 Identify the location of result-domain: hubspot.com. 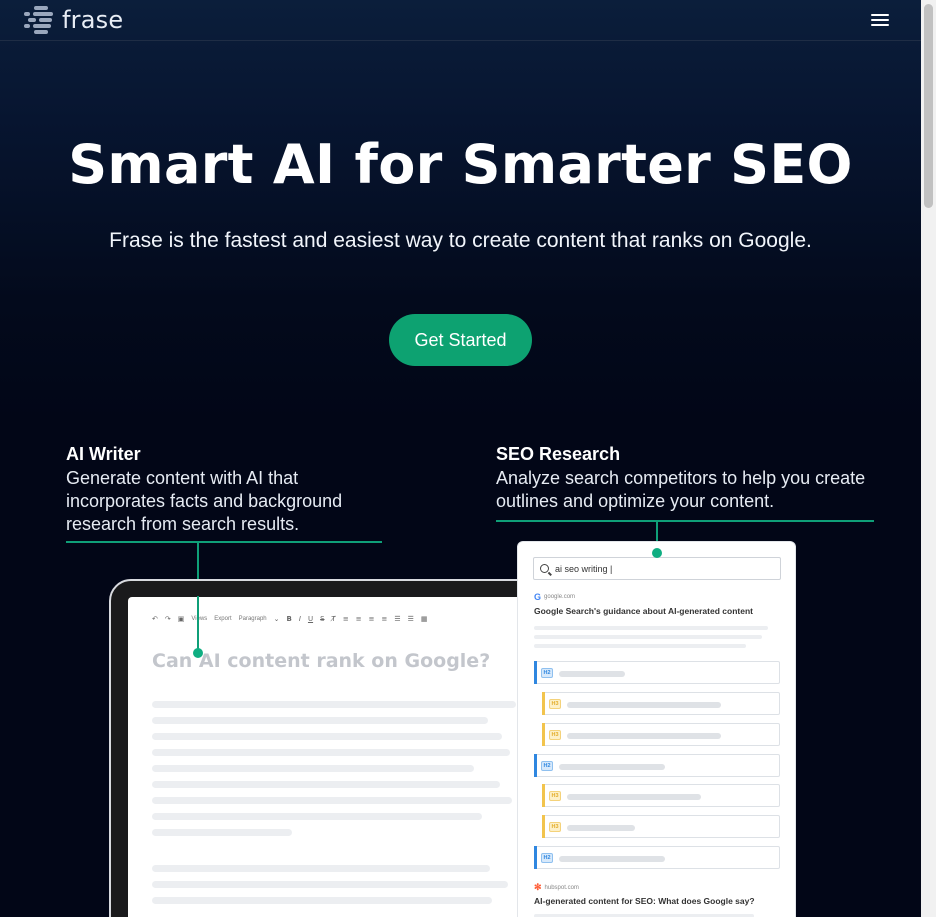
(561, 887).